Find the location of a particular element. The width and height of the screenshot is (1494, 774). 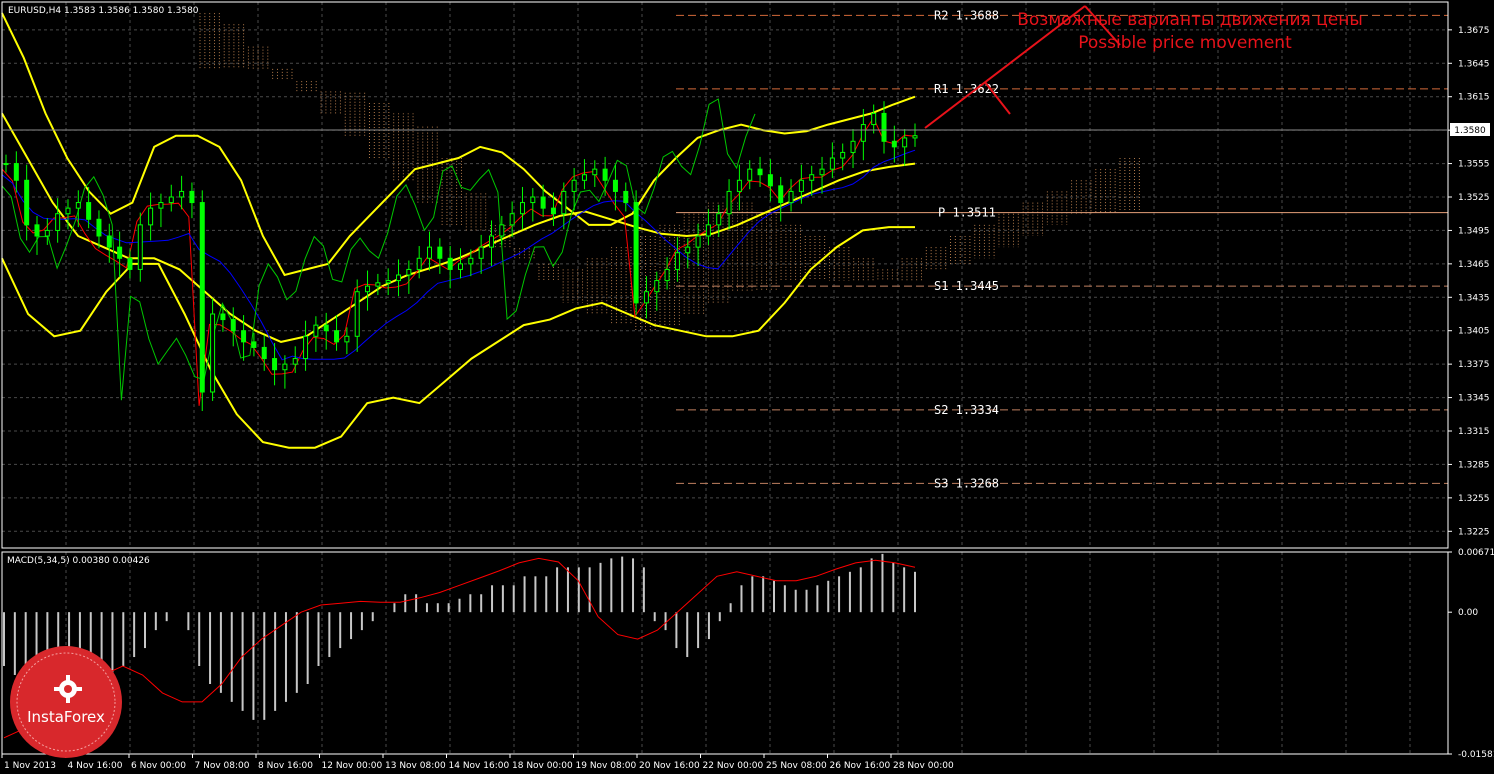

price-tick-label: 1.3405 is located at coordinates (1474, 332).